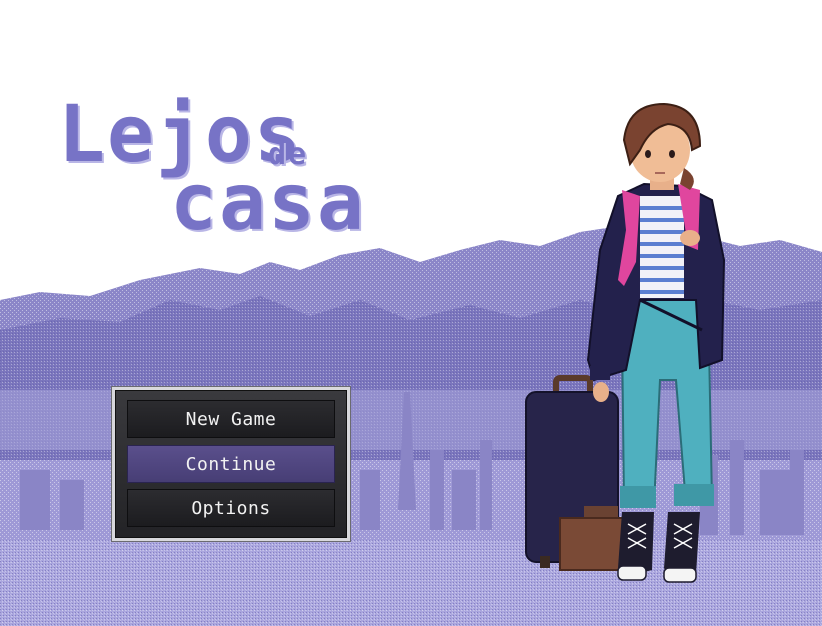 The image size is (822, 626). I want to click on character-head, so click(662, 146).